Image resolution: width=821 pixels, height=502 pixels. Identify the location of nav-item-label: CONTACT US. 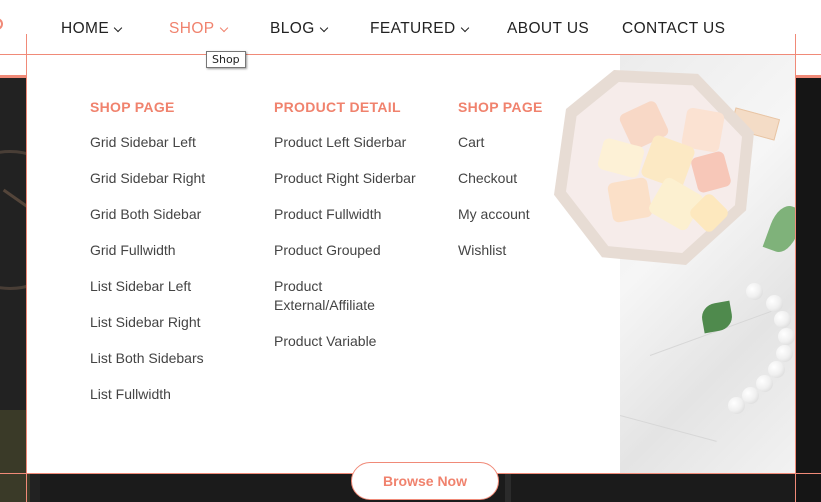
(674, 28).